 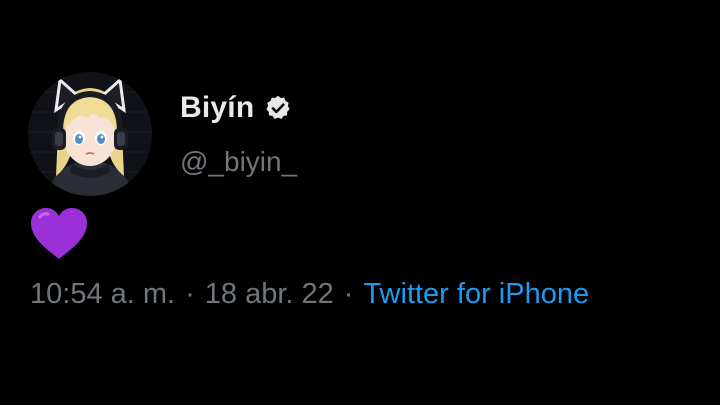 I want to click on avatar, so click(x=90, y=134).